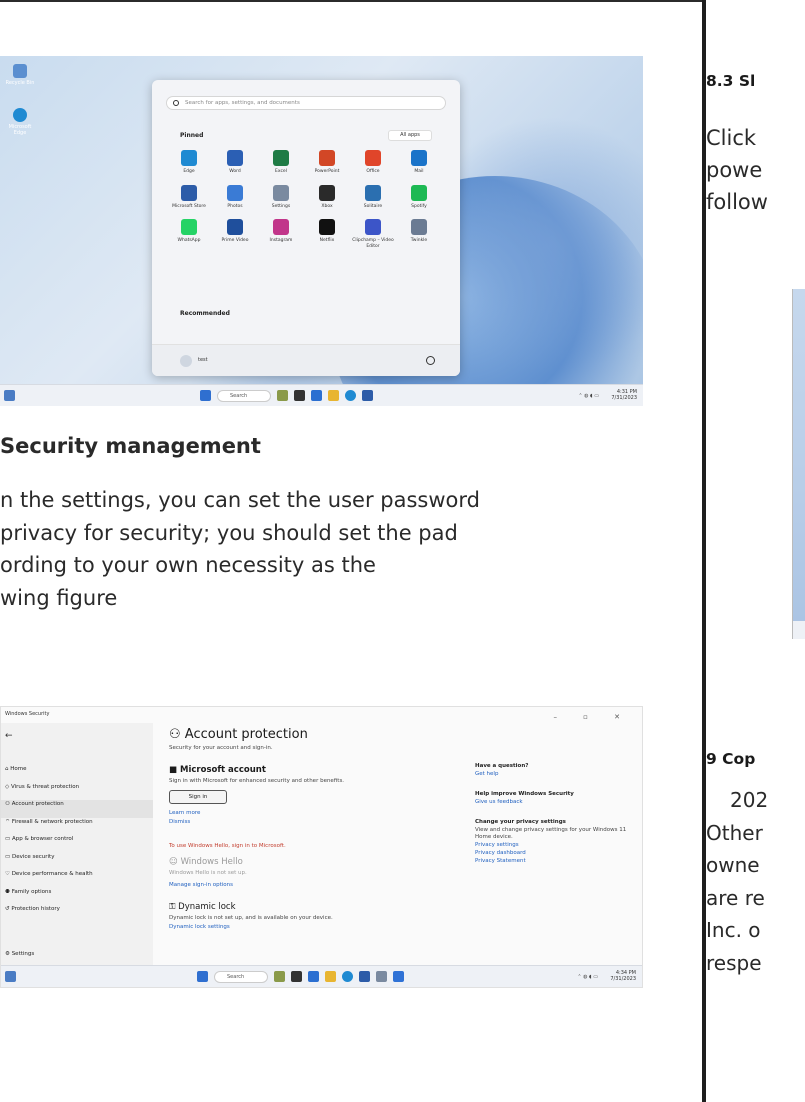  Describe the element at coordinates (20, 75) in the screenshot. I see `desktop-icon-recycle-bin: Recycle Bin` at that location.